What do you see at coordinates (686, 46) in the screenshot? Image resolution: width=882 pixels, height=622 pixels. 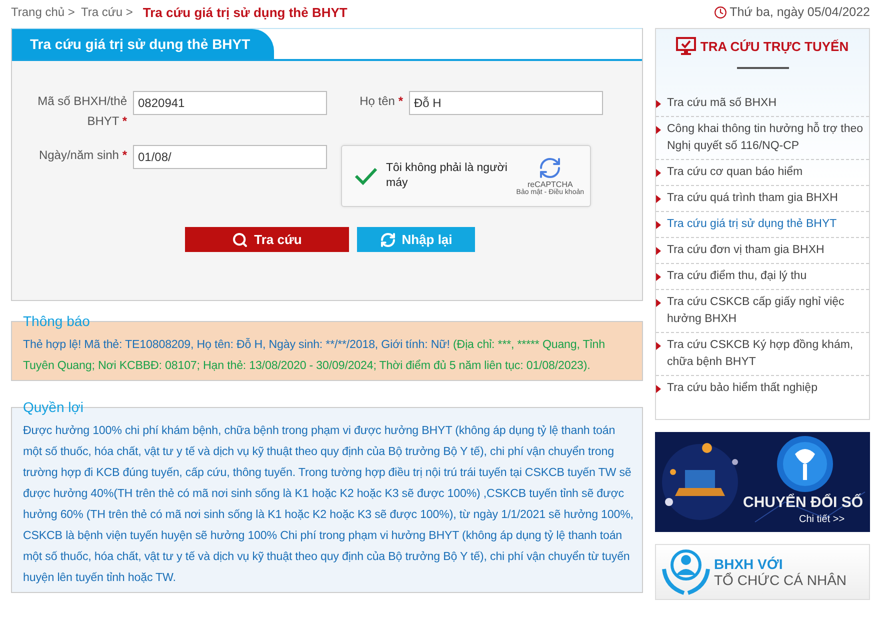 I see `monitor-check-icon` at bounding box center [686, 46].